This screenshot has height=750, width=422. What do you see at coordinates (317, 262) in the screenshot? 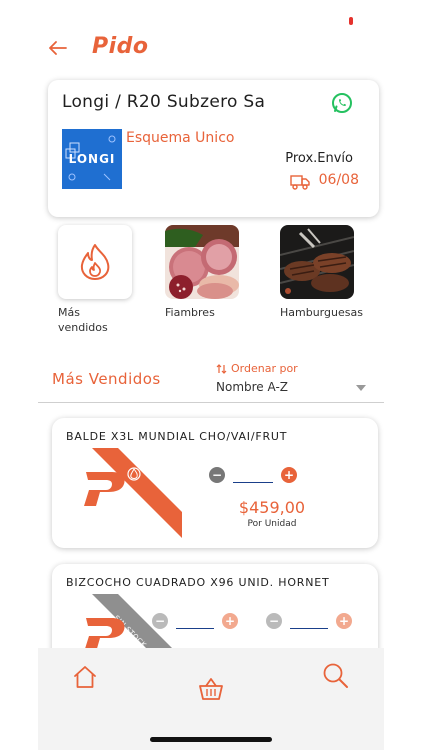
I see `burgers-image` at bounding box center [317, 262].